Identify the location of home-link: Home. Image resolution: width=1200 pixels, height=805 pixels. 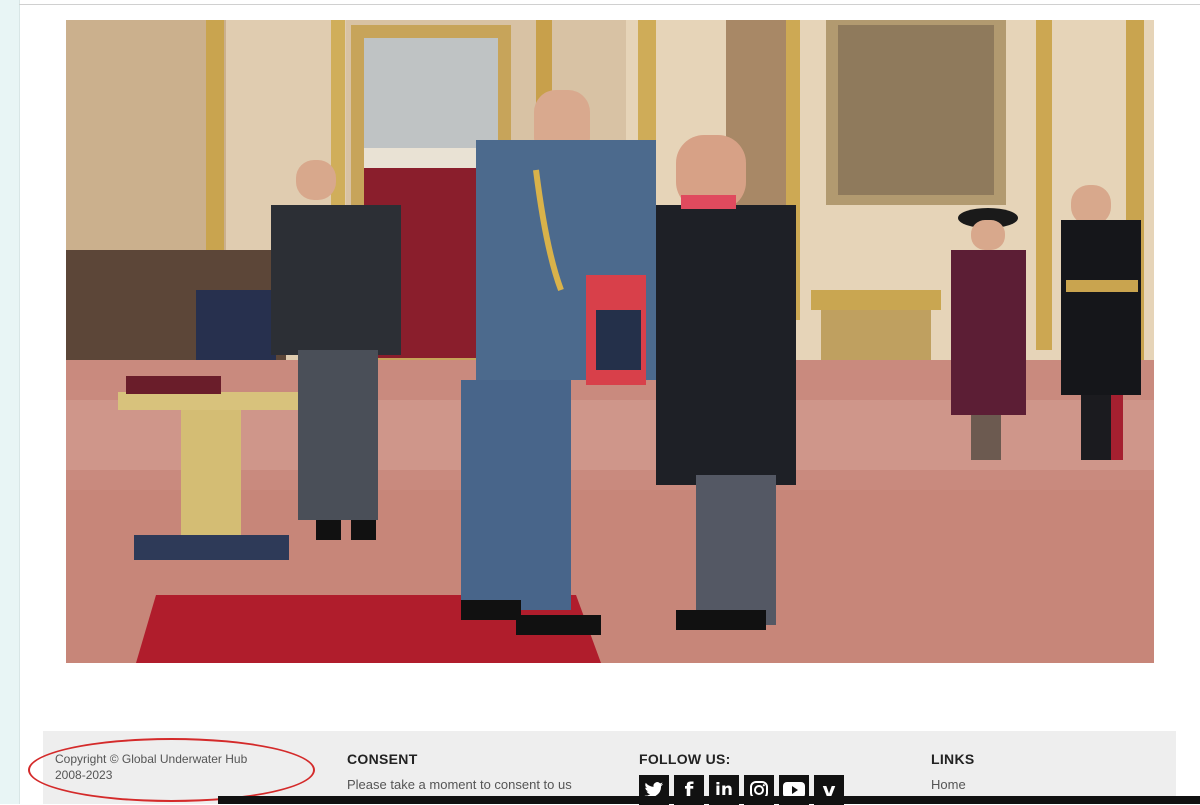
(953, 784).